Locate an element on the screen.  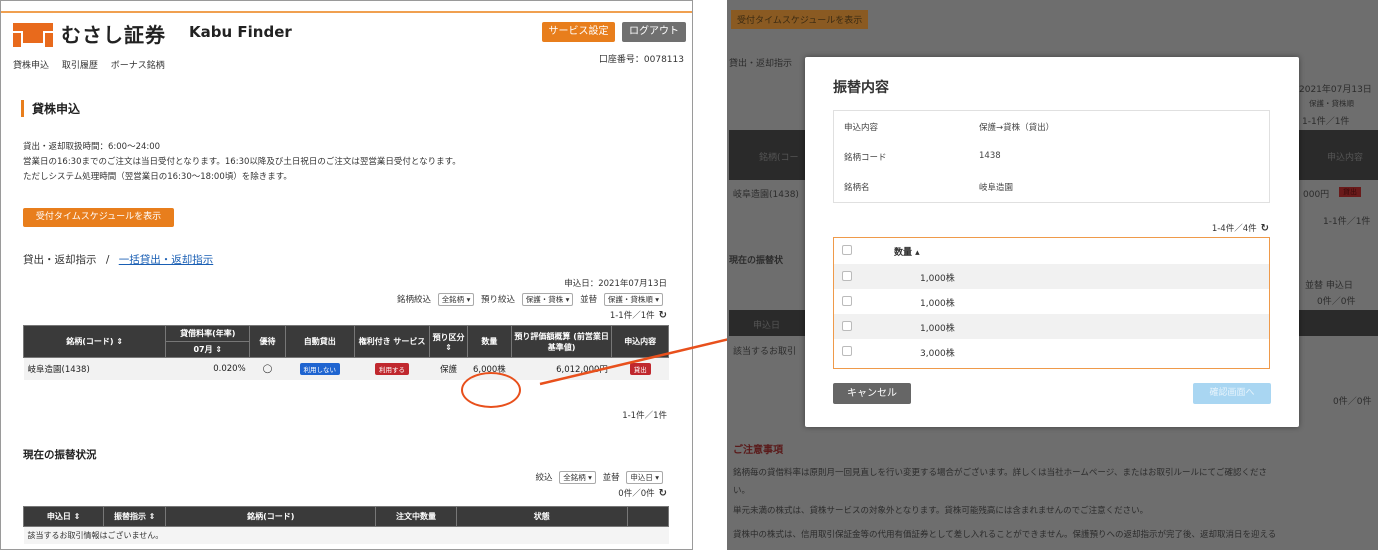
bg-row-value: 000円 is located at coordinates (1316, 195).